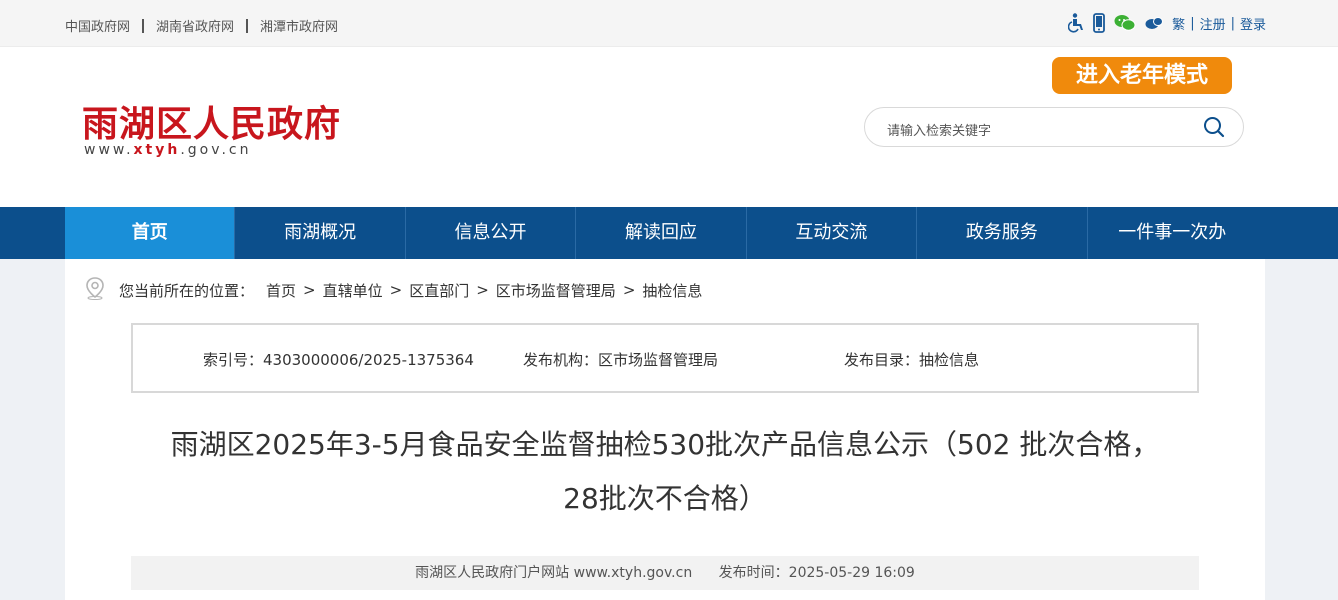  What do you see at coordinates (832, 233) in the screenshot?
I see `nav-interaction: 互动交流` at bounding box center [832, 233].